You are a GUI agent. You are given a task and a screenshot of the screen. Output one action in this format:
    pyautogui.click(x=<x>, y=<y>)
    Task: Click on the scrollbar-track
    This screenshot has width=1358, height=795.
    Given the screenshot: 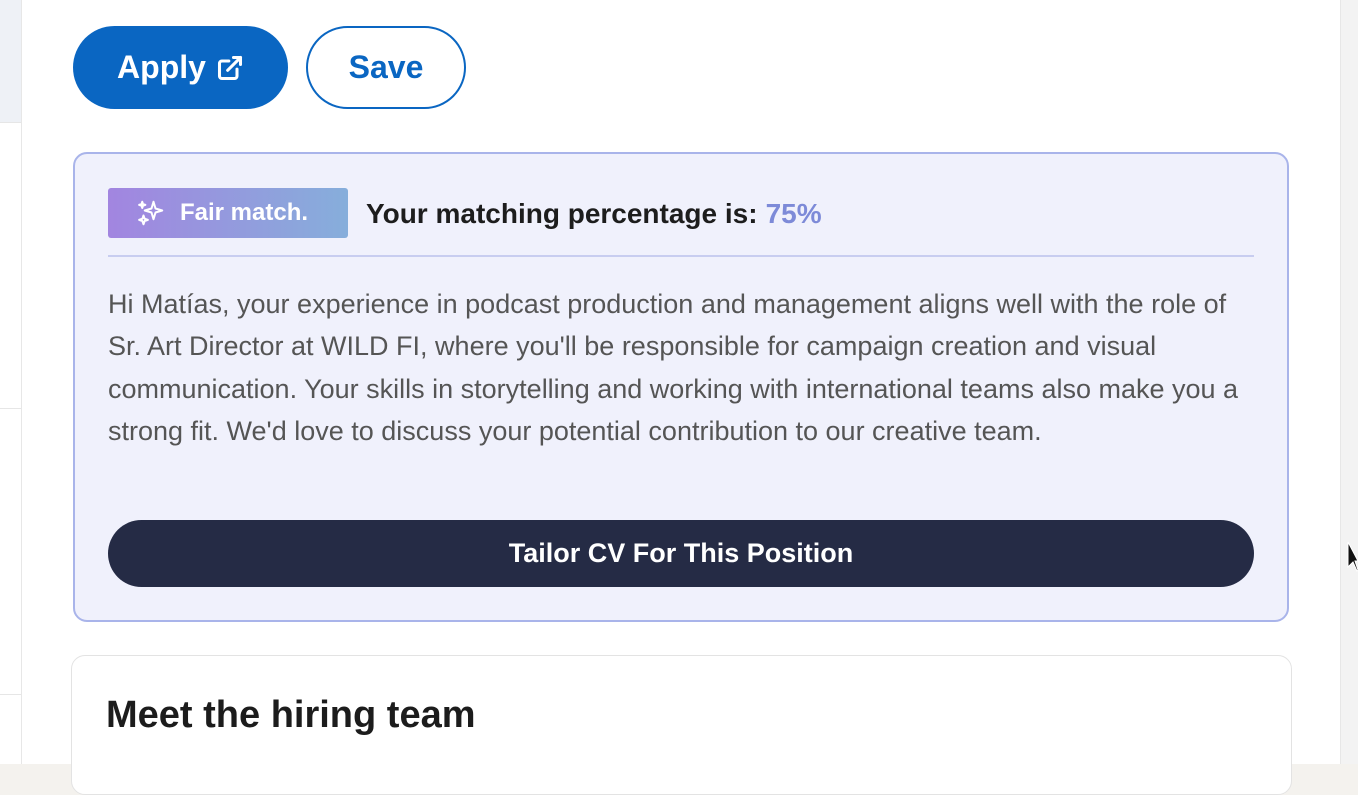 What is the action you would take?
    pyautogui.click(x=1349, y=382)
    